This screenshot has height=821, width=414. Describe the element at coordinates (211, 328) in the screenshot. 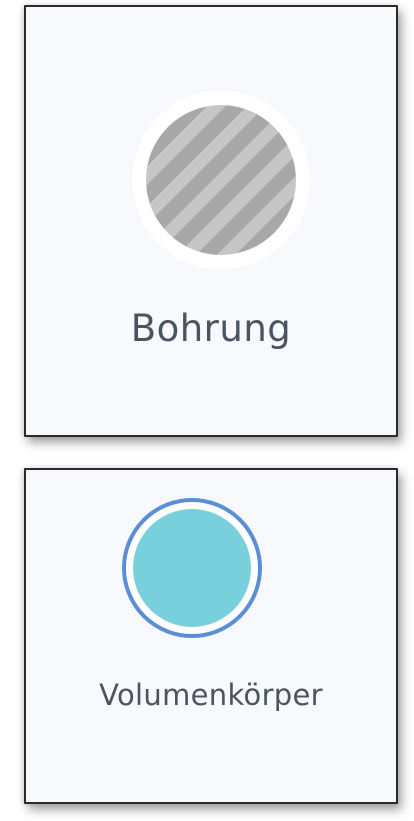

I see `bohrung-label: Bohrung` at that location.